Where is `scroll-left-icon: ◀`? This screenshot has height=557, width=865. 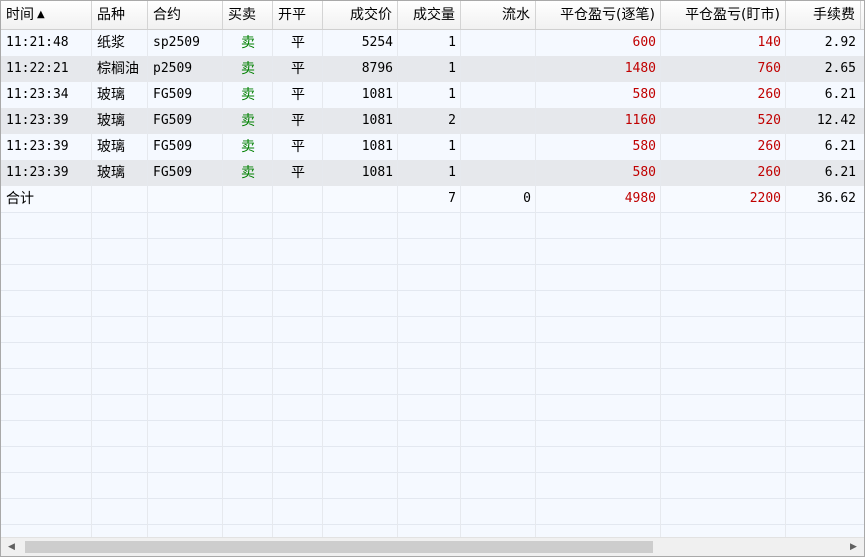 scroll-left-icon: ◀ is located at coordinates (11, 547).